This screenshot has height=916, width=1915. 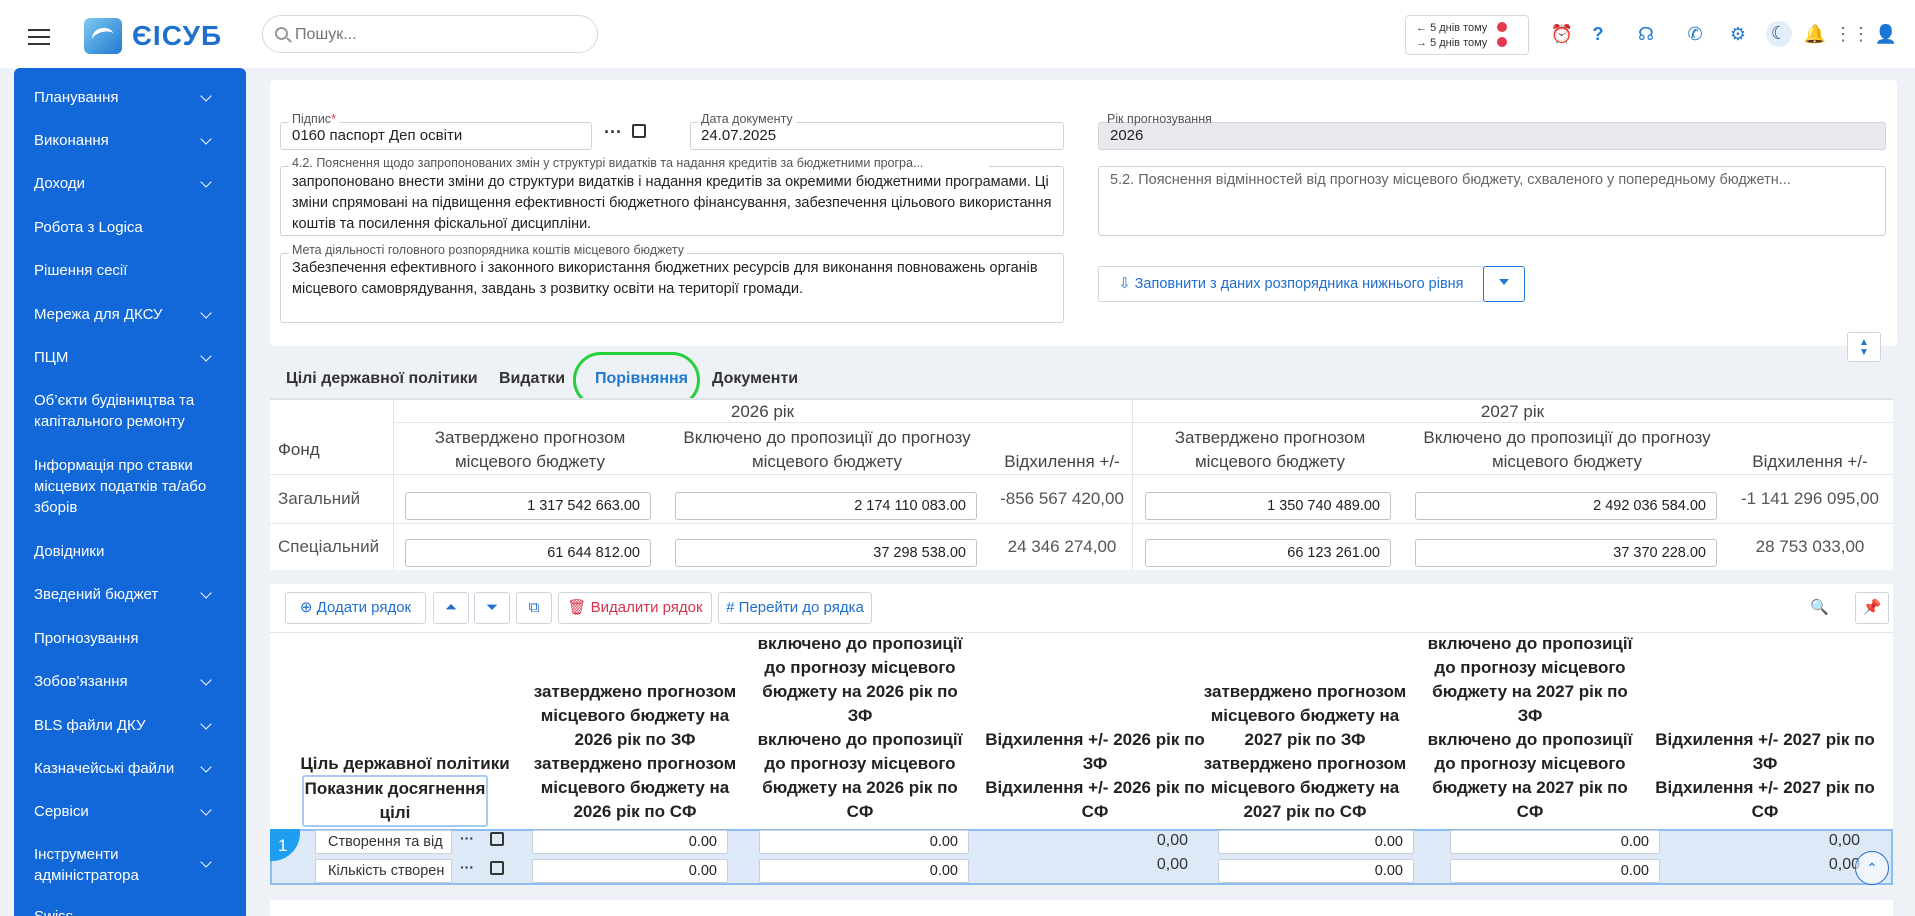 What do you see at coordinates (405, 763) in the screenshot?
I see `goal-column-header: Ціль державної політики` at bounding box center [405, 763].